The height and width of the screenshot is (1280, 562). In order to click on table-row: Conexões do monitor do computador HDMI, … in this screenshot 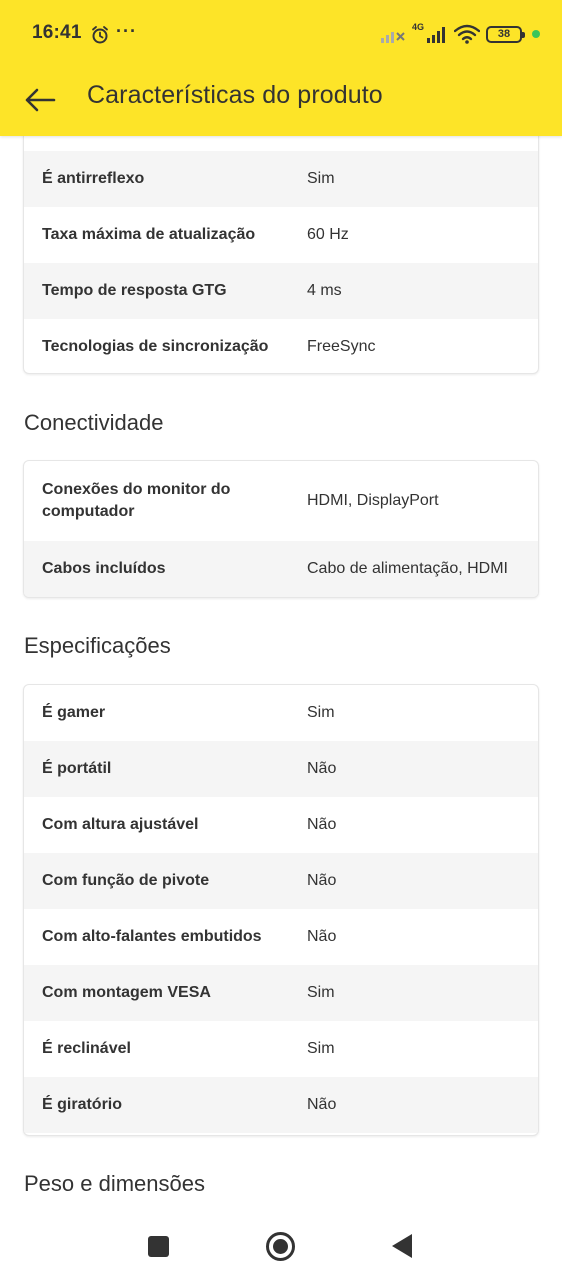, I will do `click(281, 501)`.